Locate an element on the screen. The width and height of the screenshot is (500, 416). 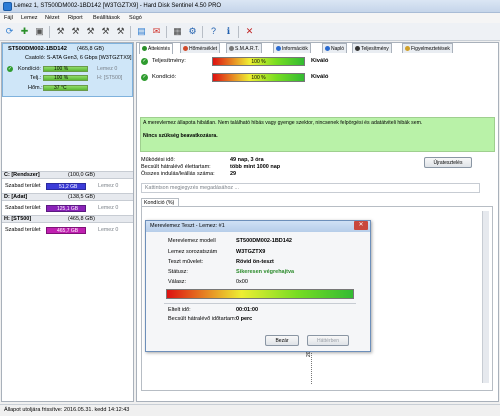
dialog-title-bar: Merevlemez Teszt - Lemez: #1 ✕ is located at coordinates (258, 226).